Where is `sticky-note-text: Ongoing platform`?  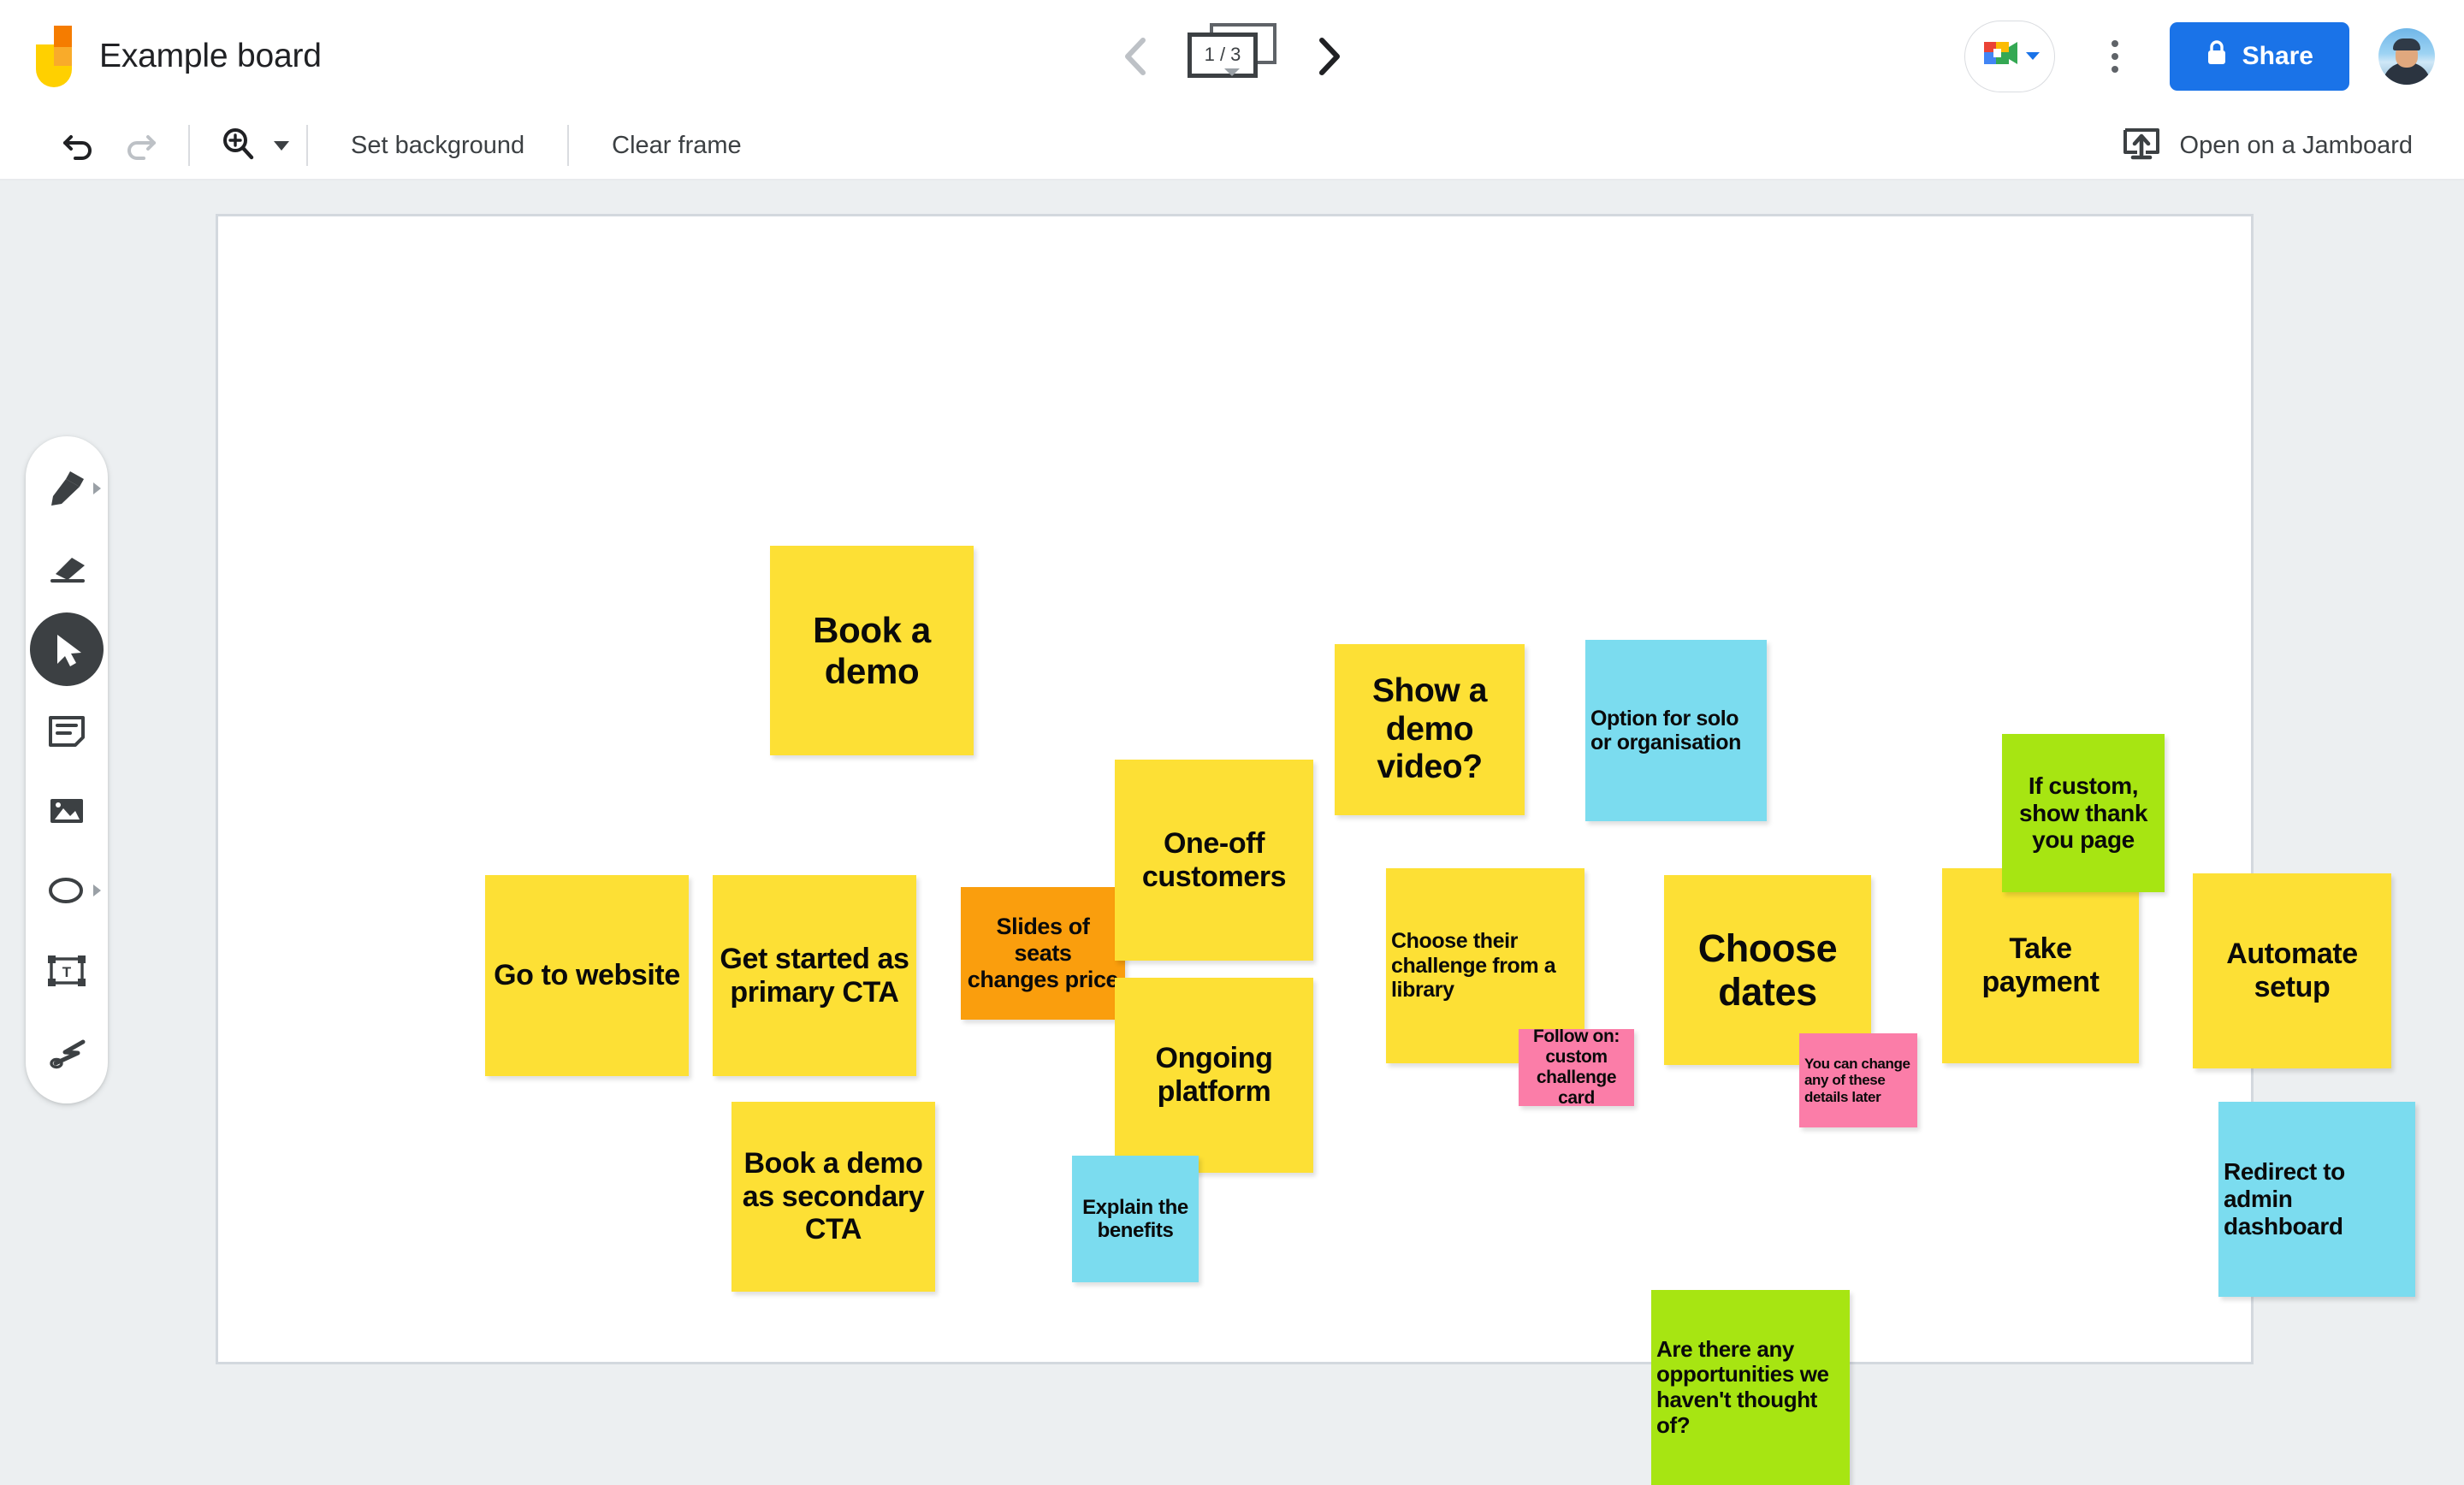
sticky-note-text: Ongoing platform is located at coordinates (1214, 1075).